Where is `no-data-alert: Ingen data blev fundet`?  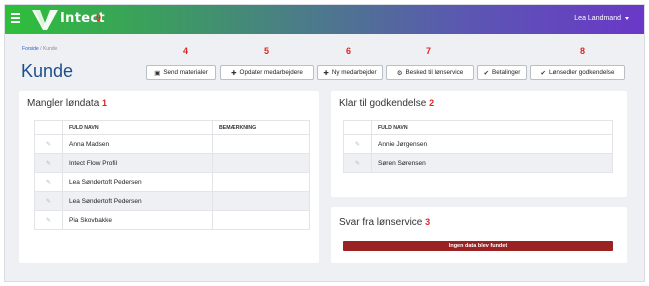
no-data-alert: Ingen data blev fundet is located at coordinates (478, 246).